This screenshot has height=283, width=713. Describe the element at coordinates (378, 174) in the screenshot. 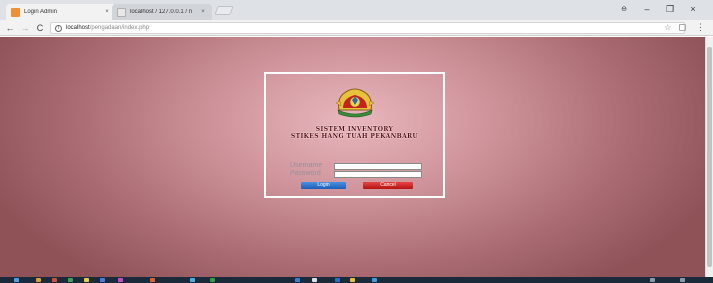

I see `password-input` at that location.